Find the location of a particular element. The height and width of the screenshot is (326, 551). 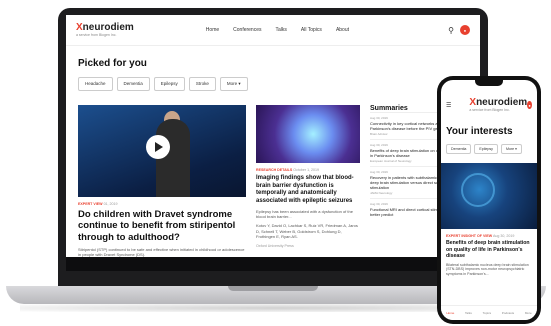

dark-footer-strip is located at coordinates (273, 264).